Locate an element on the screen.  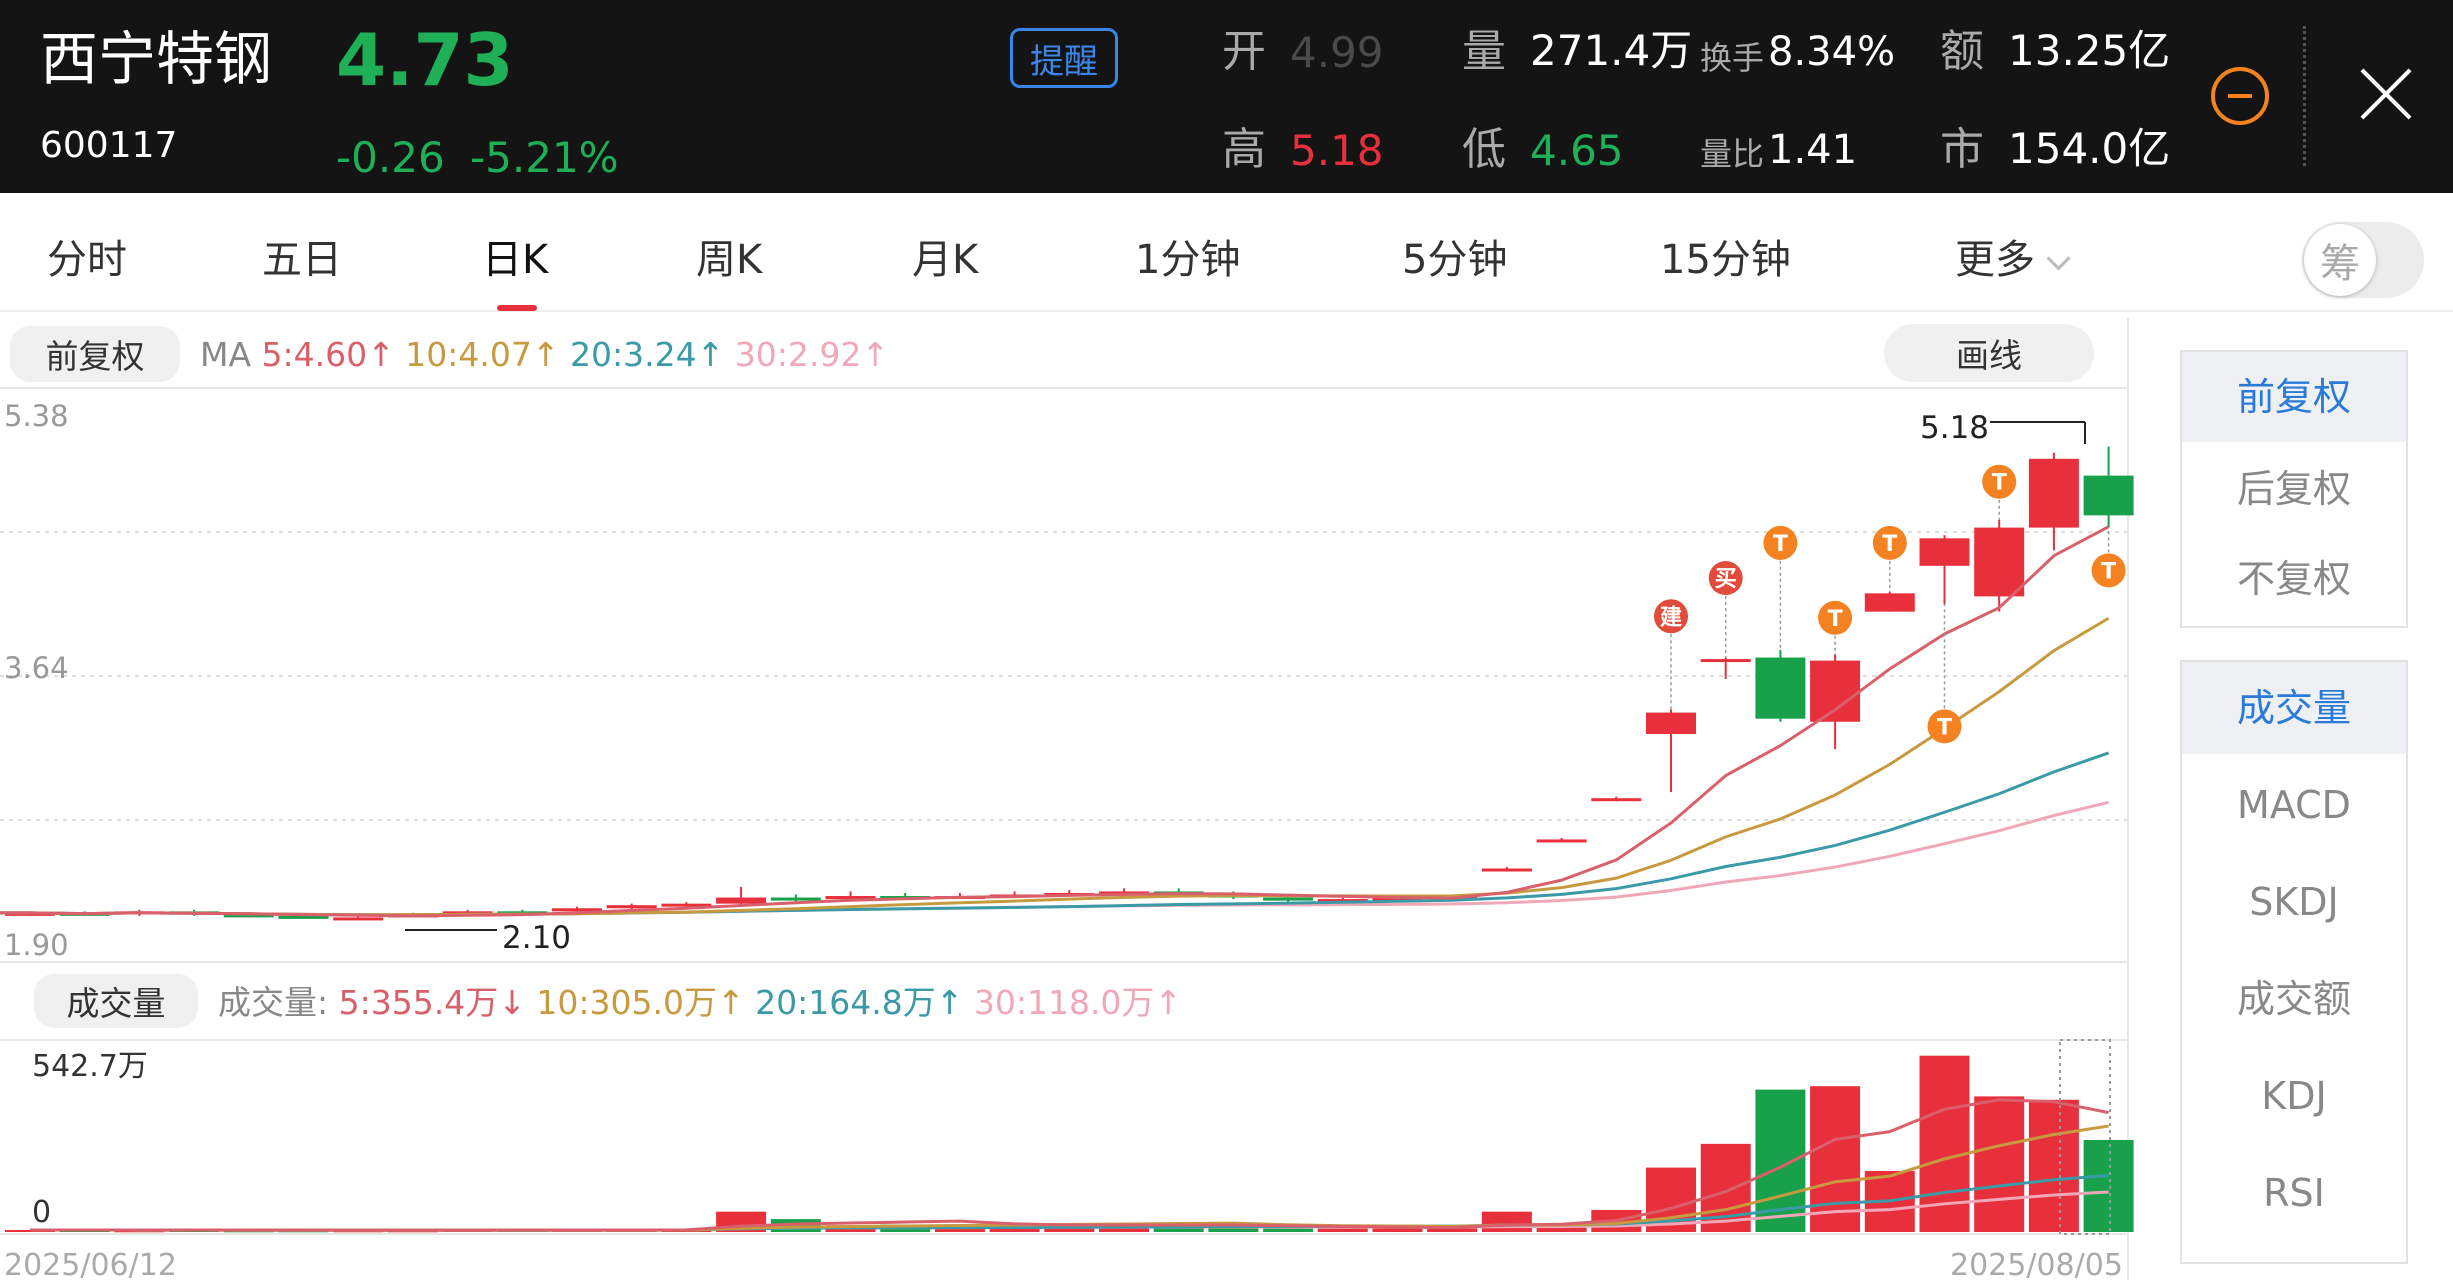
low-marker-label: 2.10 is located at coordinates (536, 938).